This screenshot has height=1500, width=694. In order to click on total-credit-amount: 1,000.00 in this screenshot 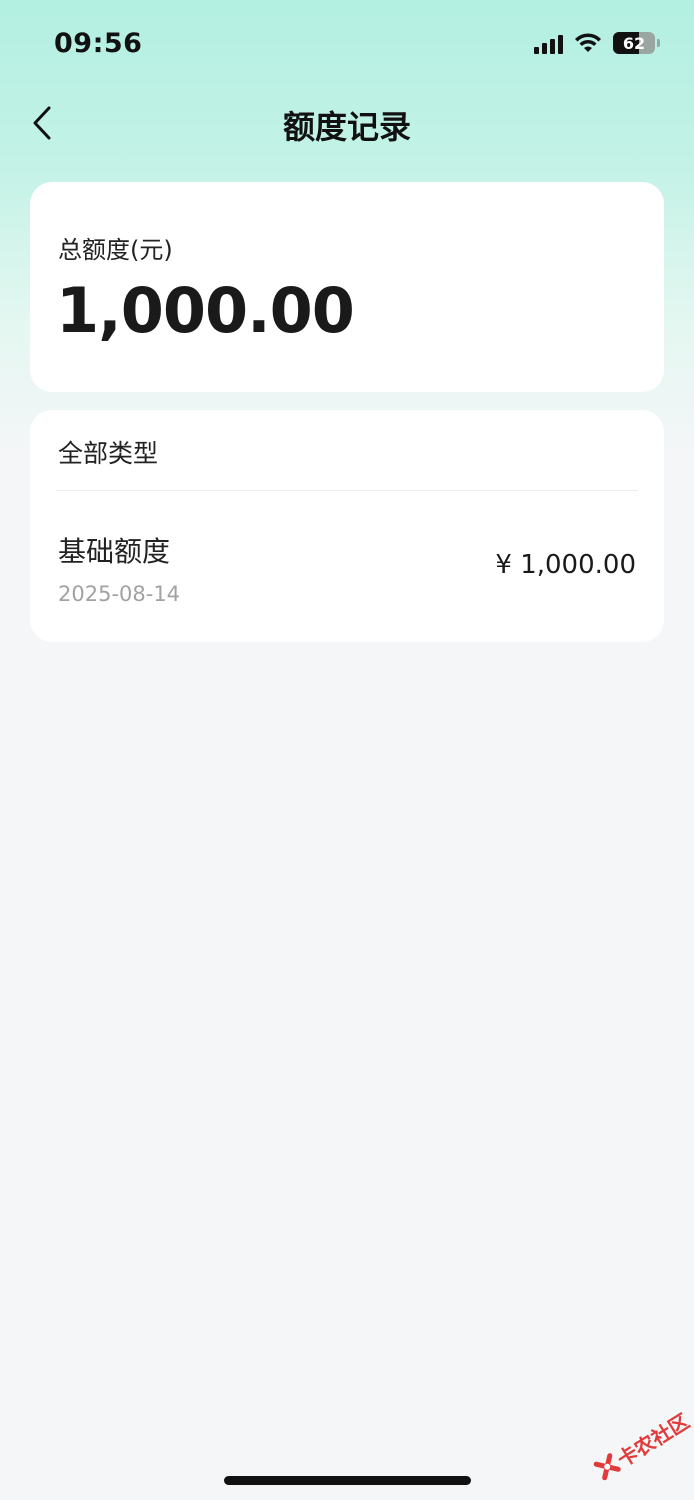, I will do `click(205, 310)`.